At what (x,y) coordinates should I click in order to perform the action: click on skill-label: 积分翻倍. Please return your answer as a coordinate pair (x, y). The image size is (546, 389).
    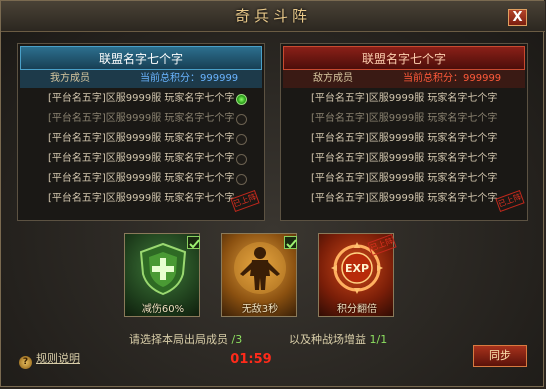
    Looking at the image, I should click on (357, 309).